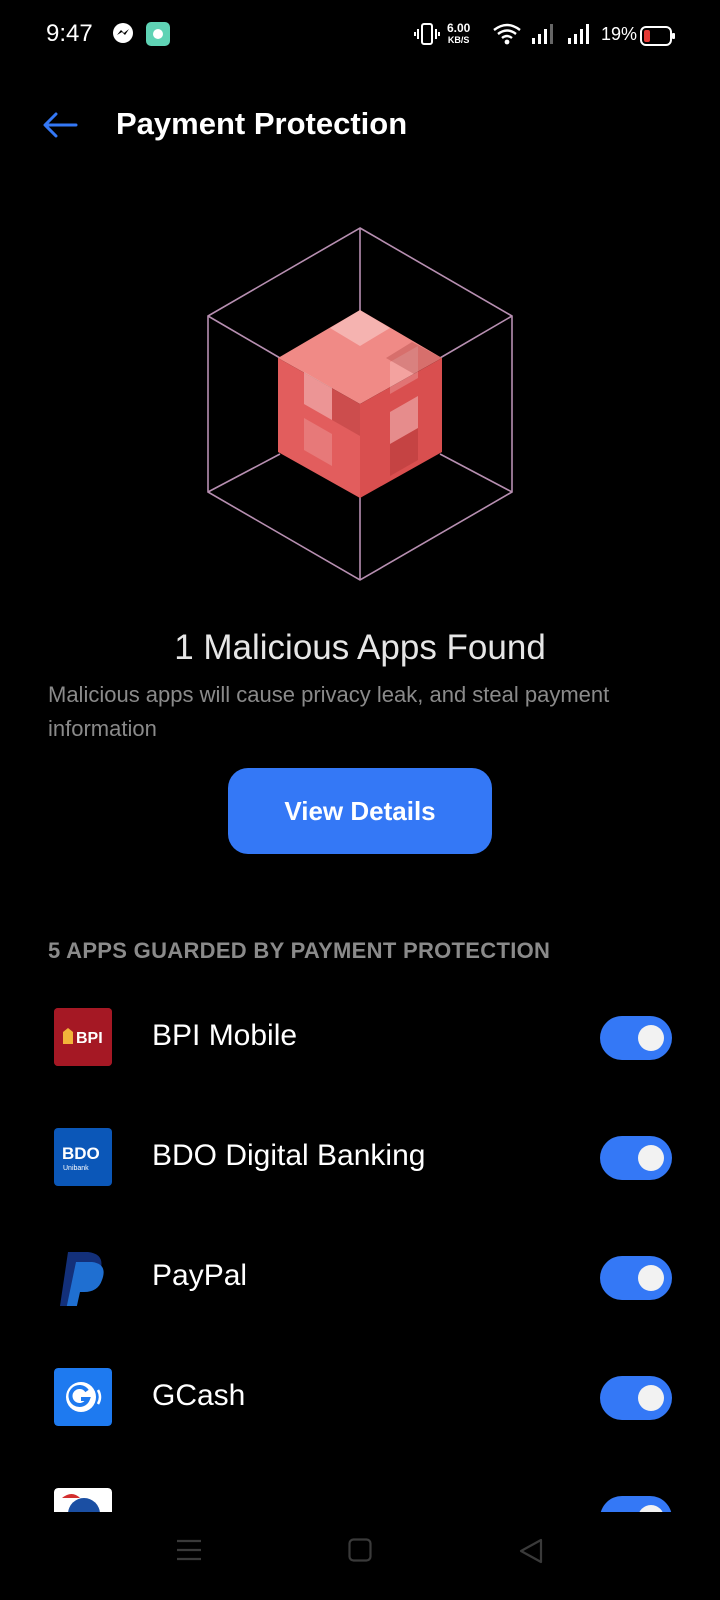 This screenshot has width=720, height=1600. What do you see at coordinates (76, 1168) in the screenshot?
I see `bdo-logo-subtext: Unibank` at bounding box center [76, 1168].